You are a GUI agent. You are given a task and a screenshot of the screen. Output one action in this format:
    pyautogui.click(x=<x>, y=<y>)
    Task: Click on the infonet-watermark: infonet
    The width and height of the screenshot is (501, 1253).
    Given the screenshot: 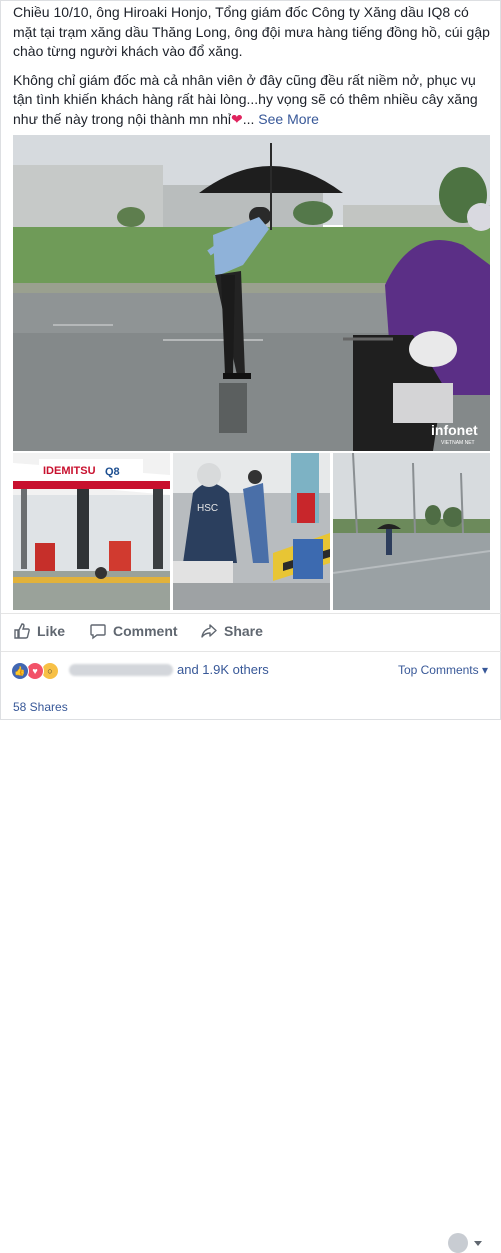 What is the action you would take?
    pyautogui.click(x=454, y=430)
    